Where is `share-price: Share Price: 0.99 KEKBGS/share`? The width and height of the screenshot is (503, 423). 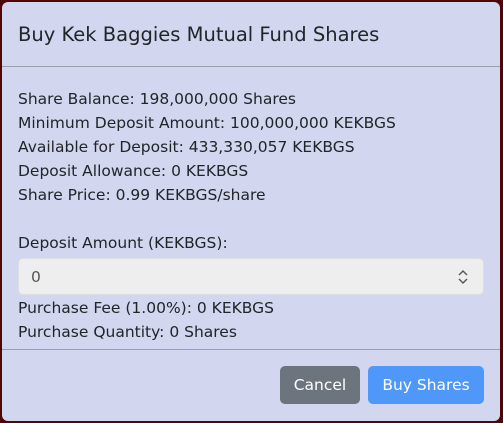
share-price: Share Price: 0.99 KEKBGS/share is located at coordinates (142, 195).